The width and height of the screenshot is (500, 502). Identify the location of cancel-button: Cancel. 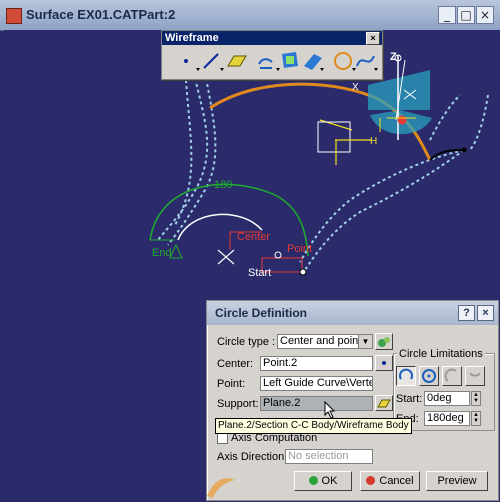
(390, 481).